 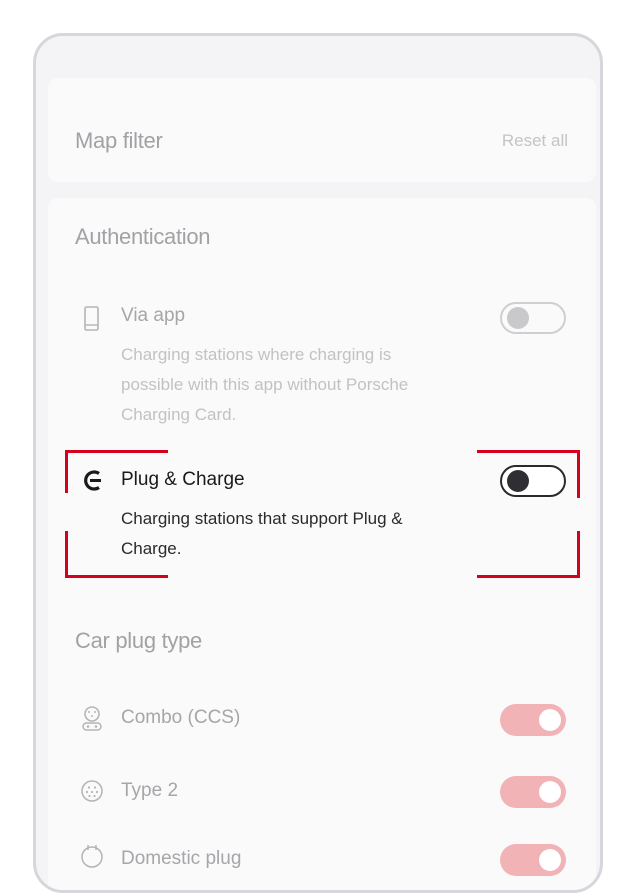 I want to click on combo-ccs-toggle, so click(x=533, y=720).